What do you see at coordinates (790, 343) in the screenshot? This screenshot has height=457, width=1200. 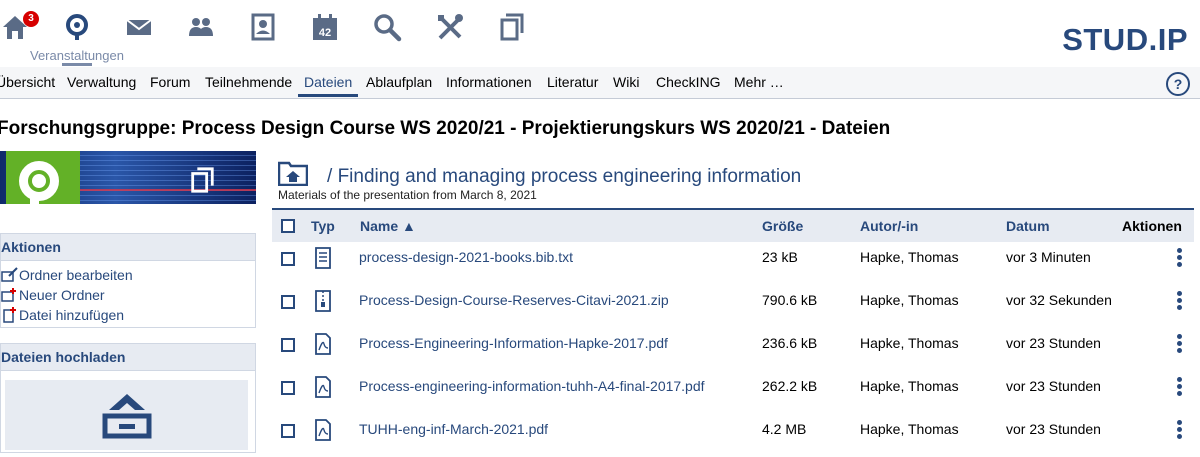 I see `file-size: 236.6 kB` at bounding box center [790, 343].